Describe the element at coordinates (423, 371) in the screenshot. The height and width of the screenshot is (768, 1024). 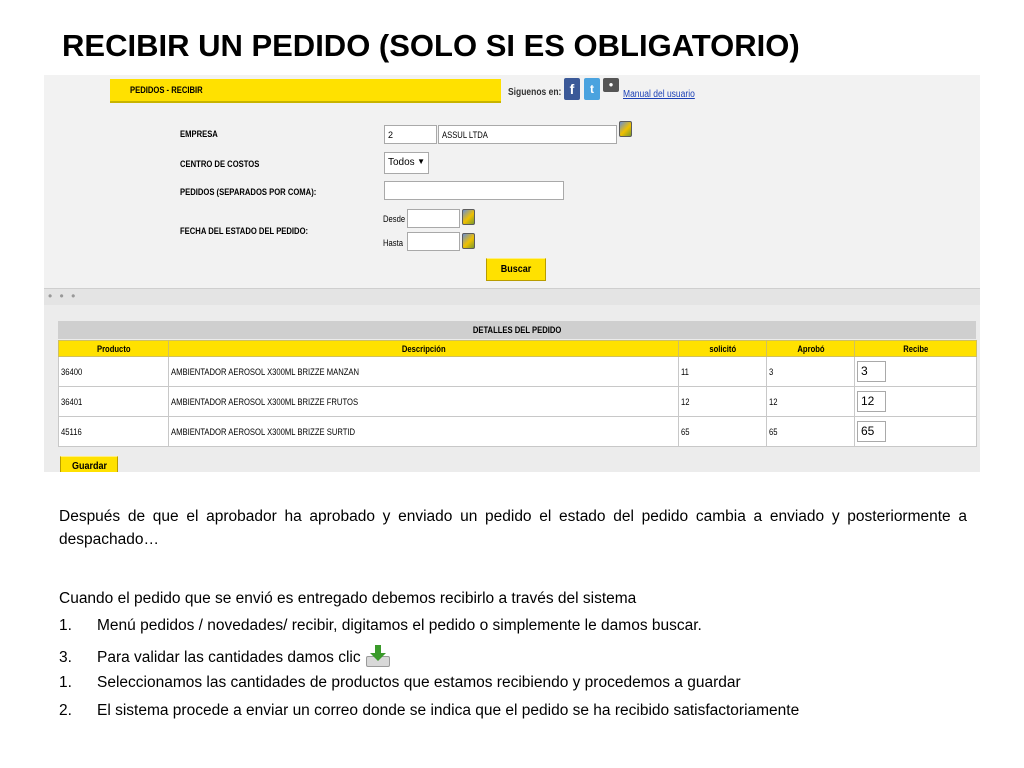
I see `cell-descripcion: AMBIENTADOR AEROSOL X300ML BRIZZE MANZAN` at that location.